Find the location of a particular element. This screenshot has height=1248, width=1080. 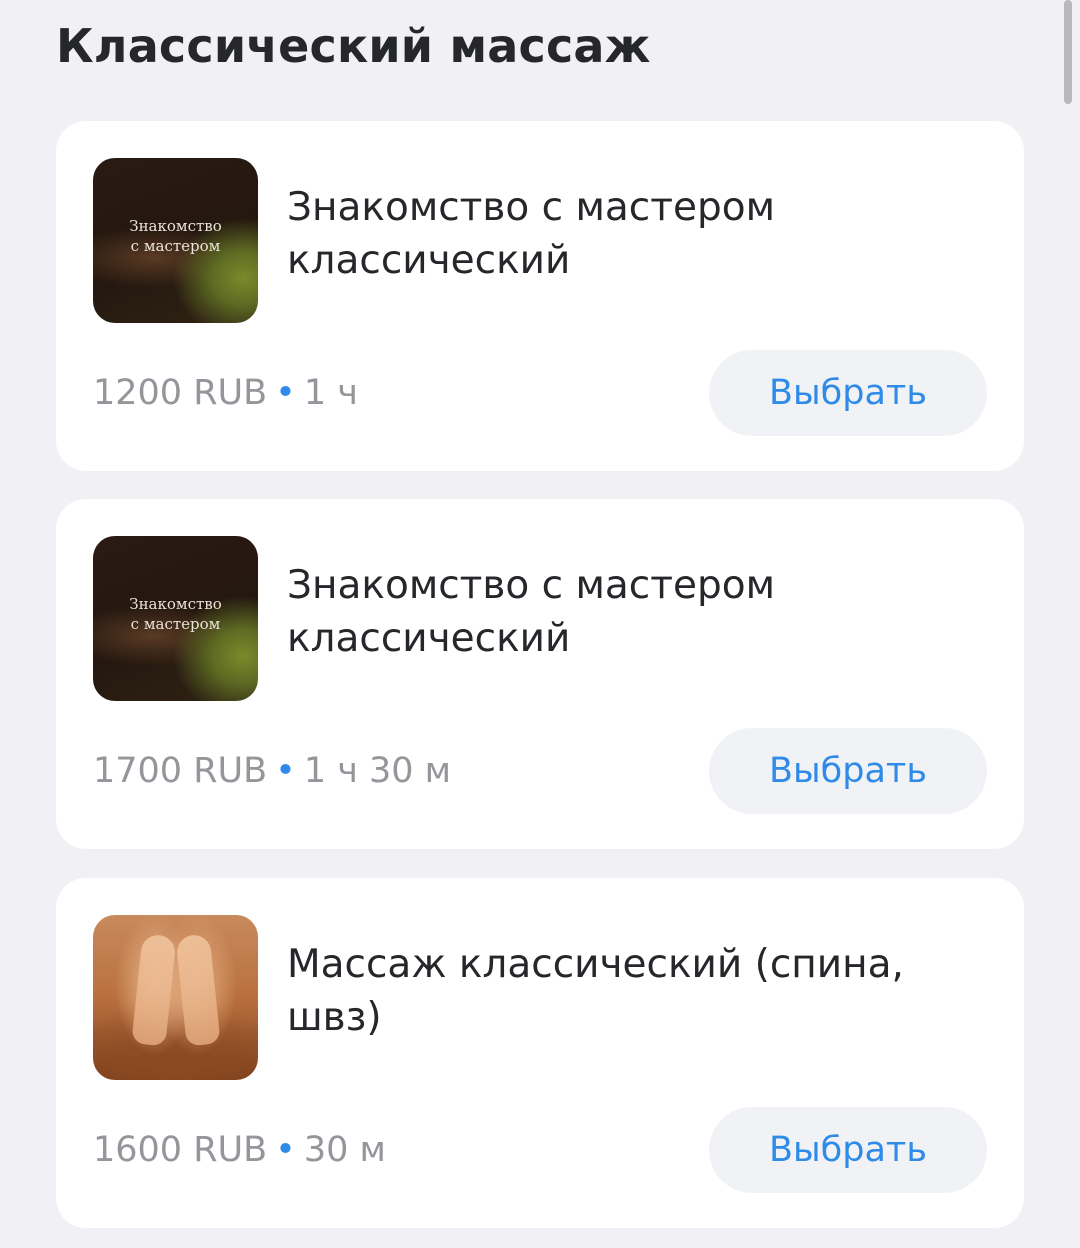

service-price: 1200 RUB is located at coordinates (180, 393).